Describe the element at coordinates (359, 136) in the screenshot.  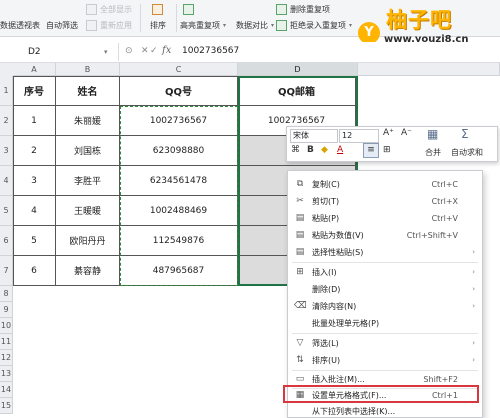
I see `font-size-select: 12` at that location.